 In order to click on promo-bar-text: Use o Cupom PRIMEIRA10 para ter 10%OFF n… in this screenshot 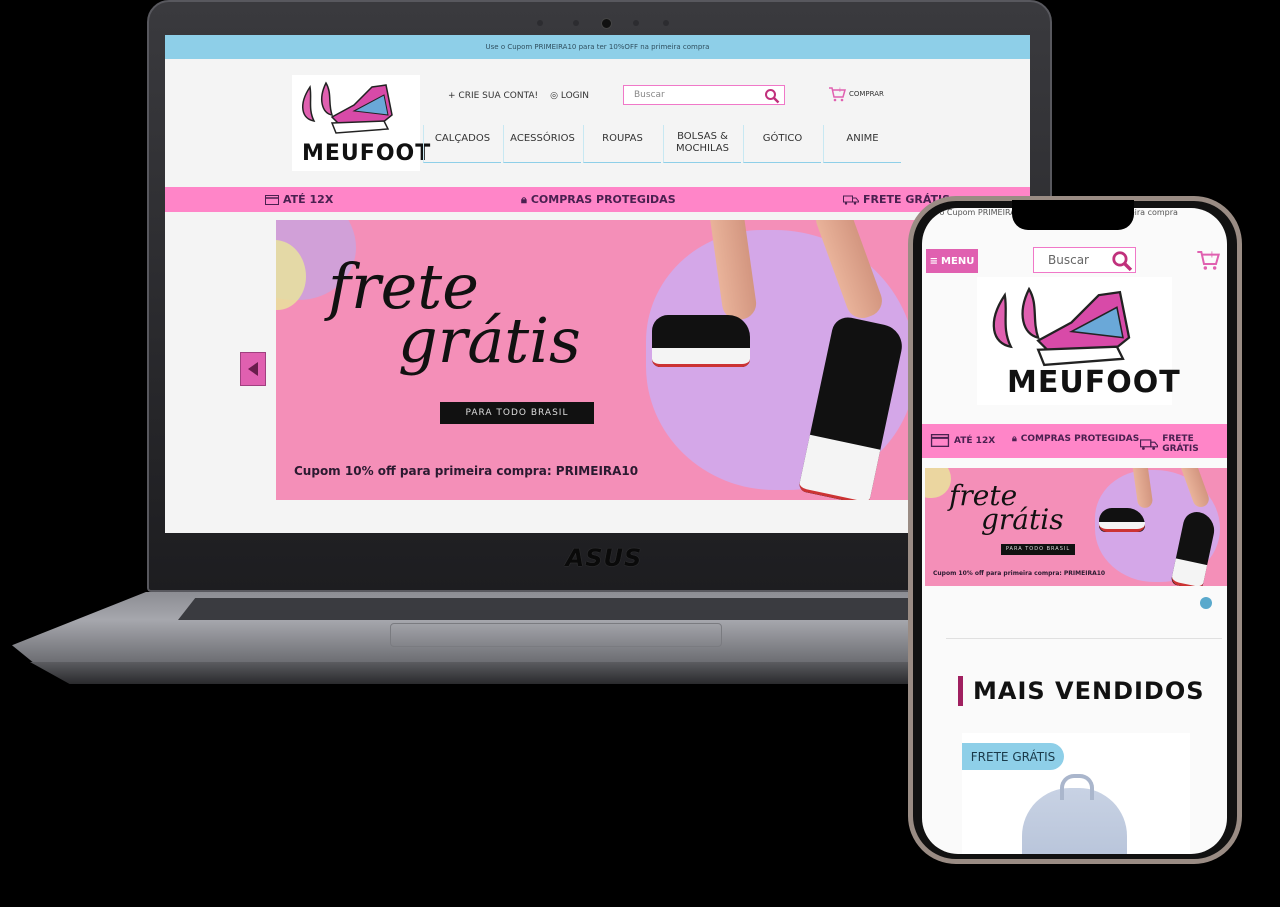, I will do `click(597, 47)`.